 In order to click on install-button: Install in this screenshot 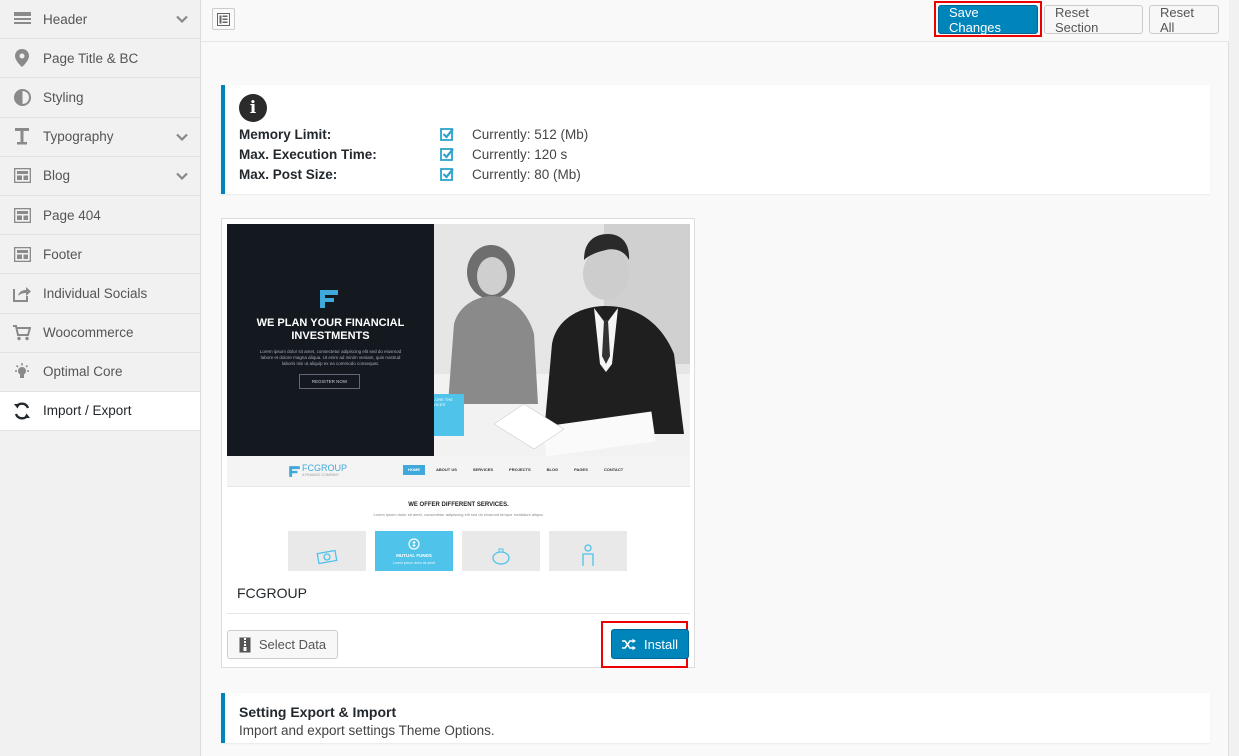, I will do `click(650, 644)`.